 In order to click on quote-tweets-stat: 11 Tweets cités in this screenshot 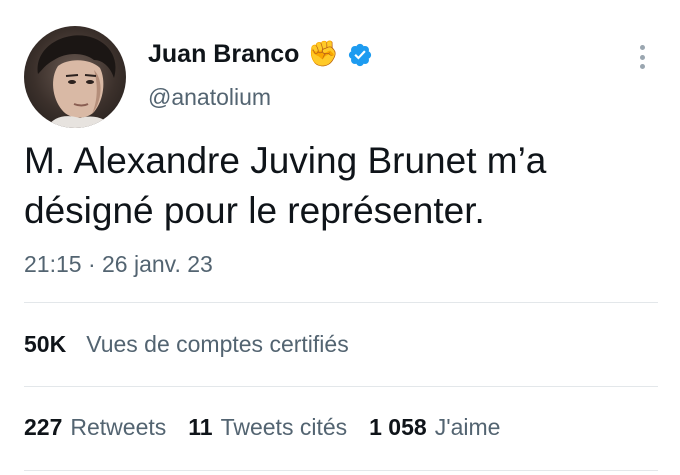, I will do `click(267, 427)`.